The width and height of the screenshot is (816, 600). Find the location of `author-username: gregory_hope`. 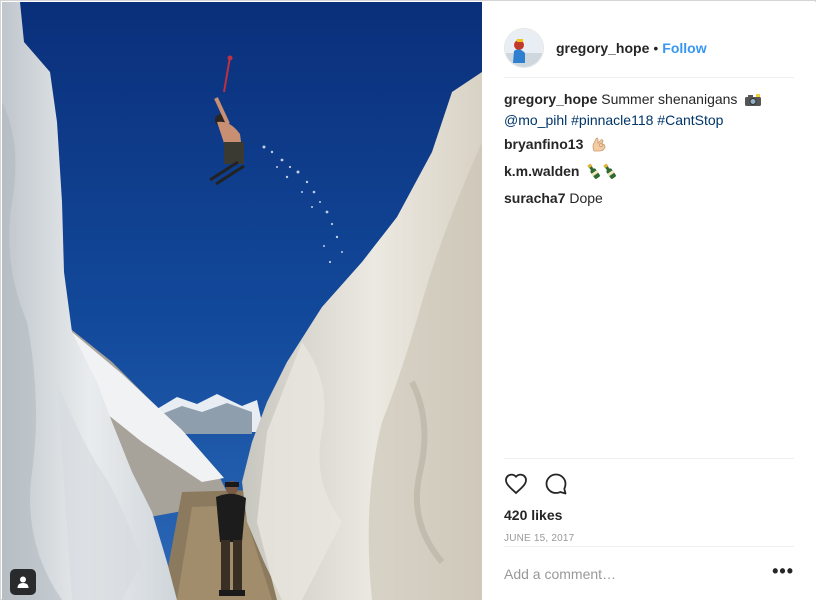

author-username: gregory_hope is located at coordinates (602, 48).